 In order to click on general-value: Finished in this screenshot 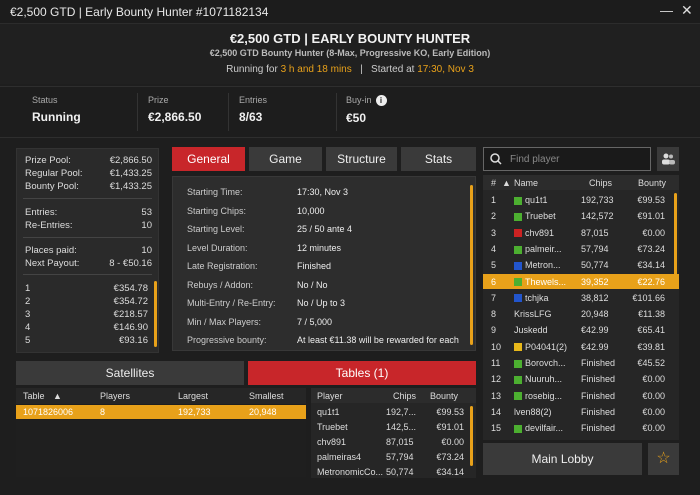, I will do `click(314, 266)`.